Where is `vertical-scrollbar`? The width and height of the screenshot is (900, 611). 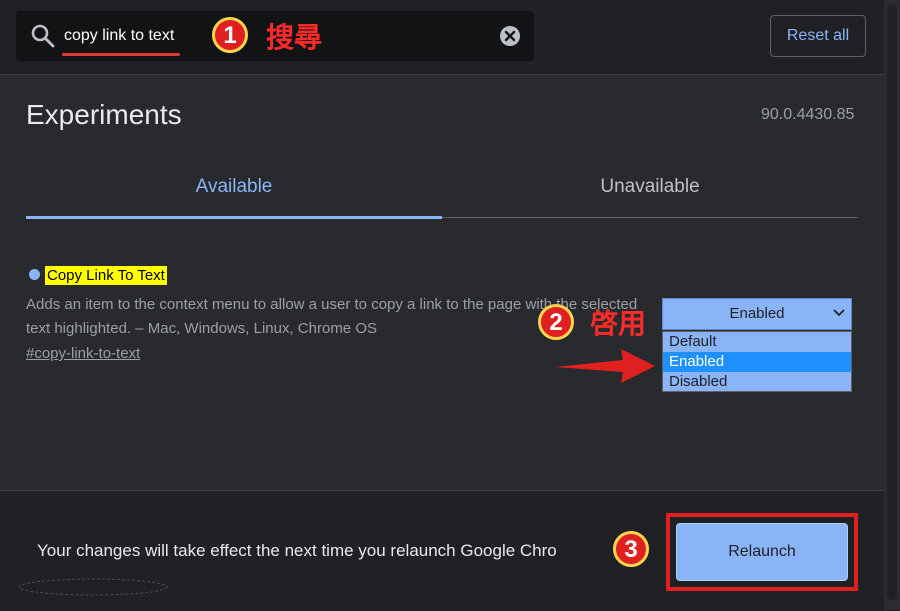
vertical-scrollbar is located at coordinates (892, 305).